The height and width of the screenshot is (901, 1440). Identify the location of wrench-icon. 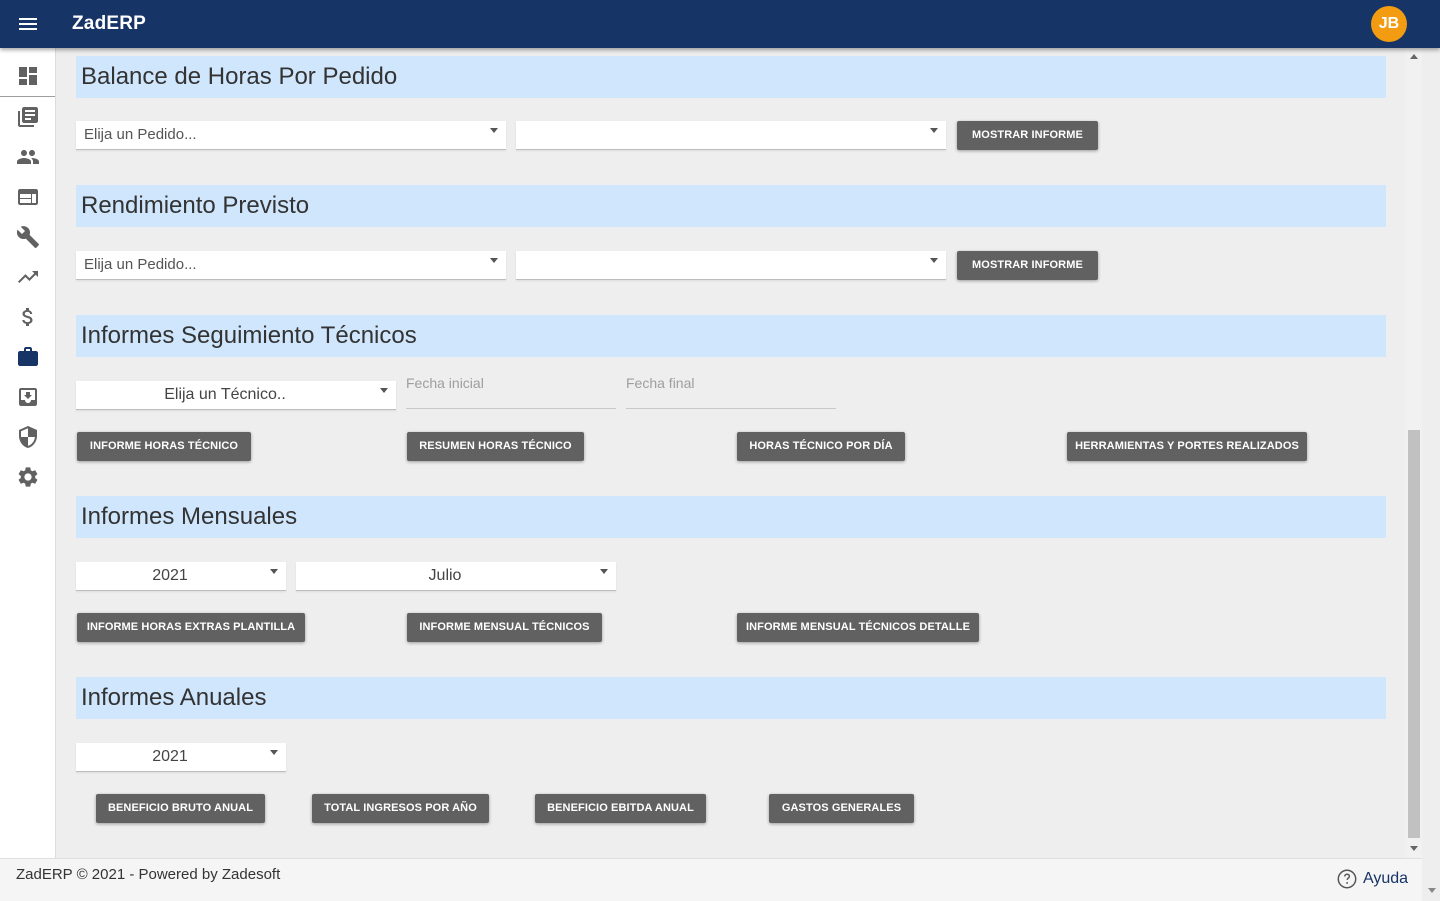
(27, 237).